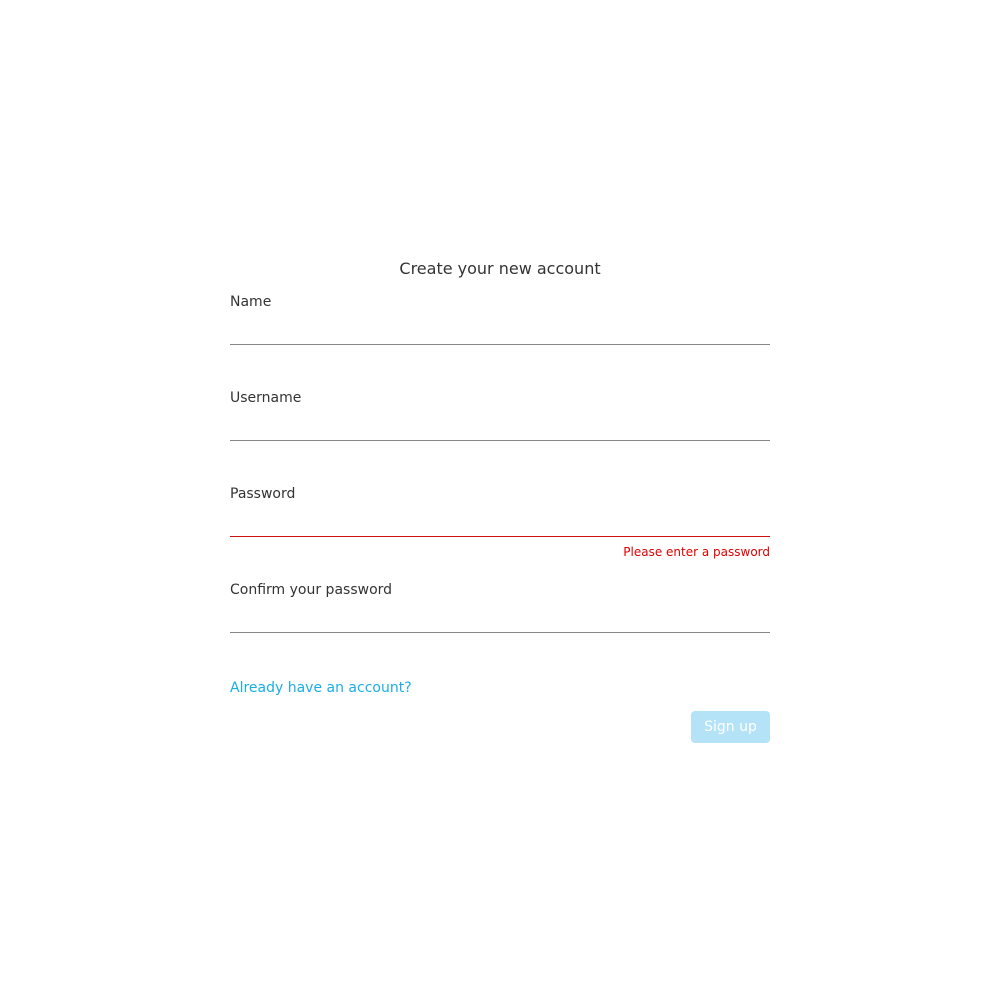 This screenshot has height=1000, width=1000. What do you see at coordinates (500, 524) in the screenshot?
I see `password-input` at bounding box center [500, 524].